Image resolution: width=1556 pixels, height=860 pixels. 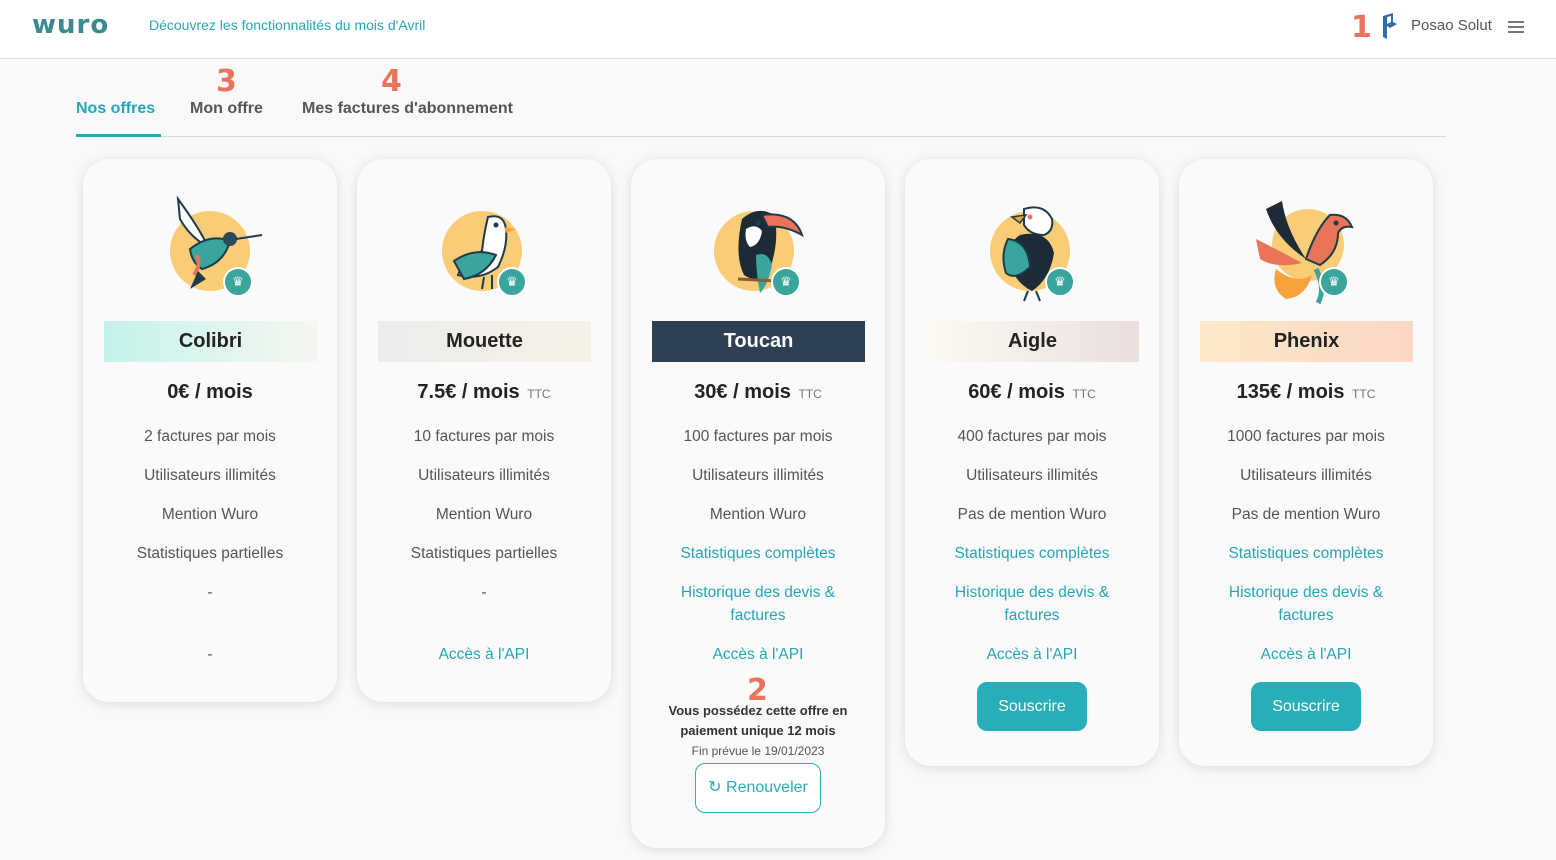 What do you see at coordinates (216, 243) in the screenshot?
I see `hummingbird-illustration` at bounding box center [216, 243].